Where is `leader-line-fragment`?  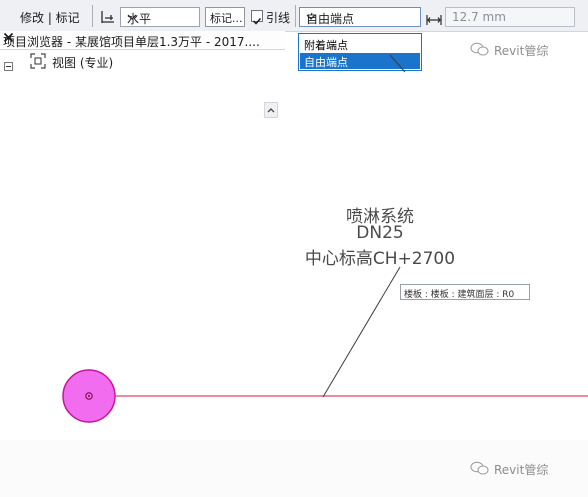
leader-line-fragment is located at coordinates (397, 63).